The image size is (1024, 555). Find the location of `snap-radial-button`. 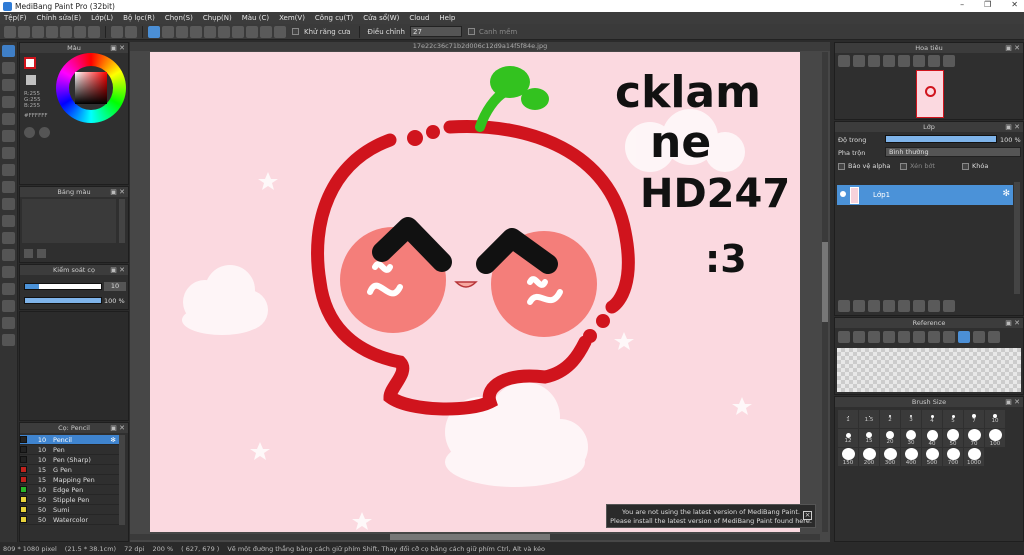

snap-radial-button is located at coordinates (266, 31).